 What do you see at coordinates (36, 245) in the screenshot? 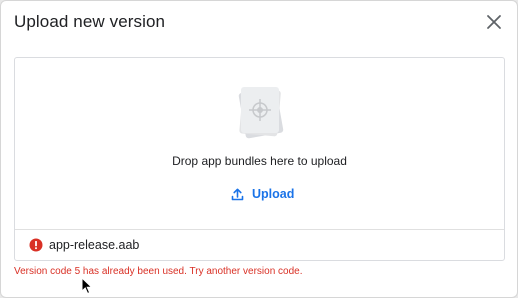
I see `error-icon` at bounding box center [36, 245].